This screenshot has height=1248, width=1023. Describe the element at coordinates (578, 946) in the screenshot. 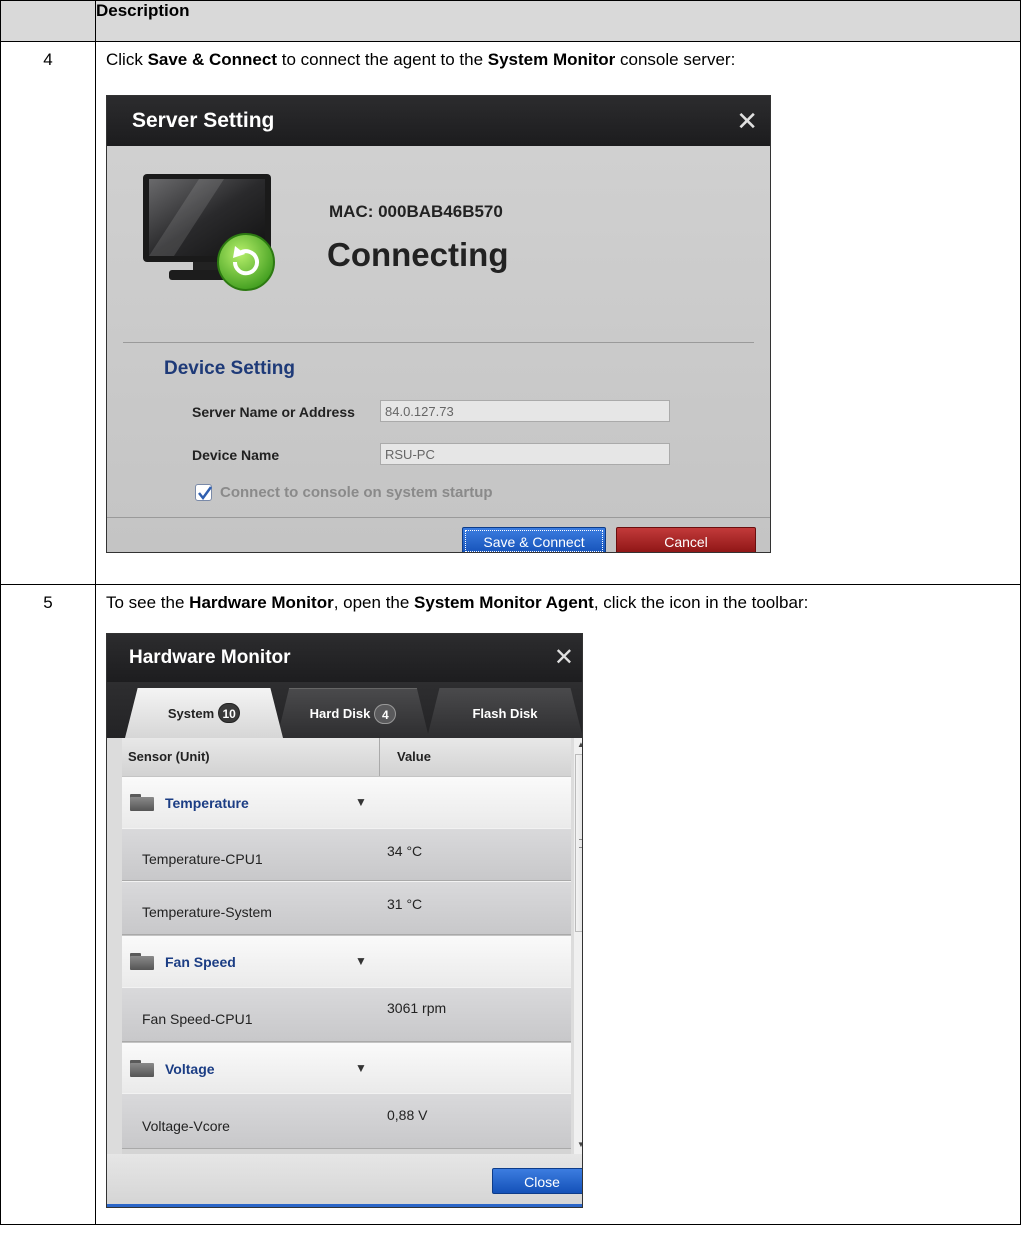

I see `vertical-scrollbar: ▲ ▼` at that location.